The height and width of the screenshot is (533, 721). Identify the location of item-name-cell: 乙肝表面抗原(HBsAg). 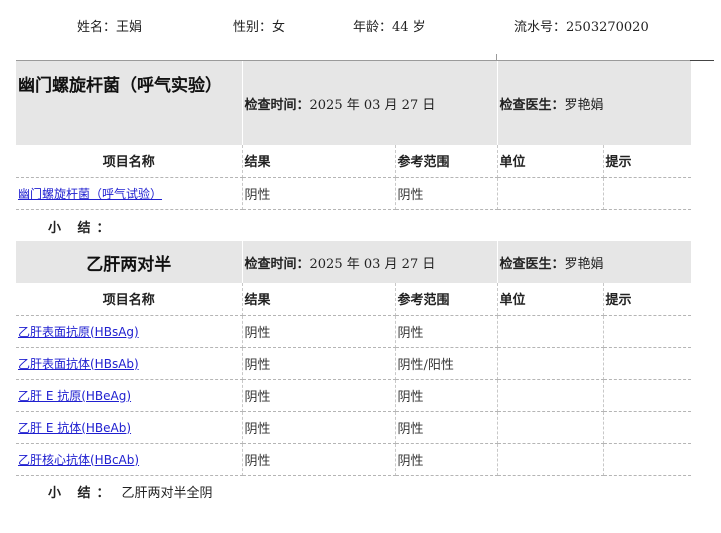
(129, 331).